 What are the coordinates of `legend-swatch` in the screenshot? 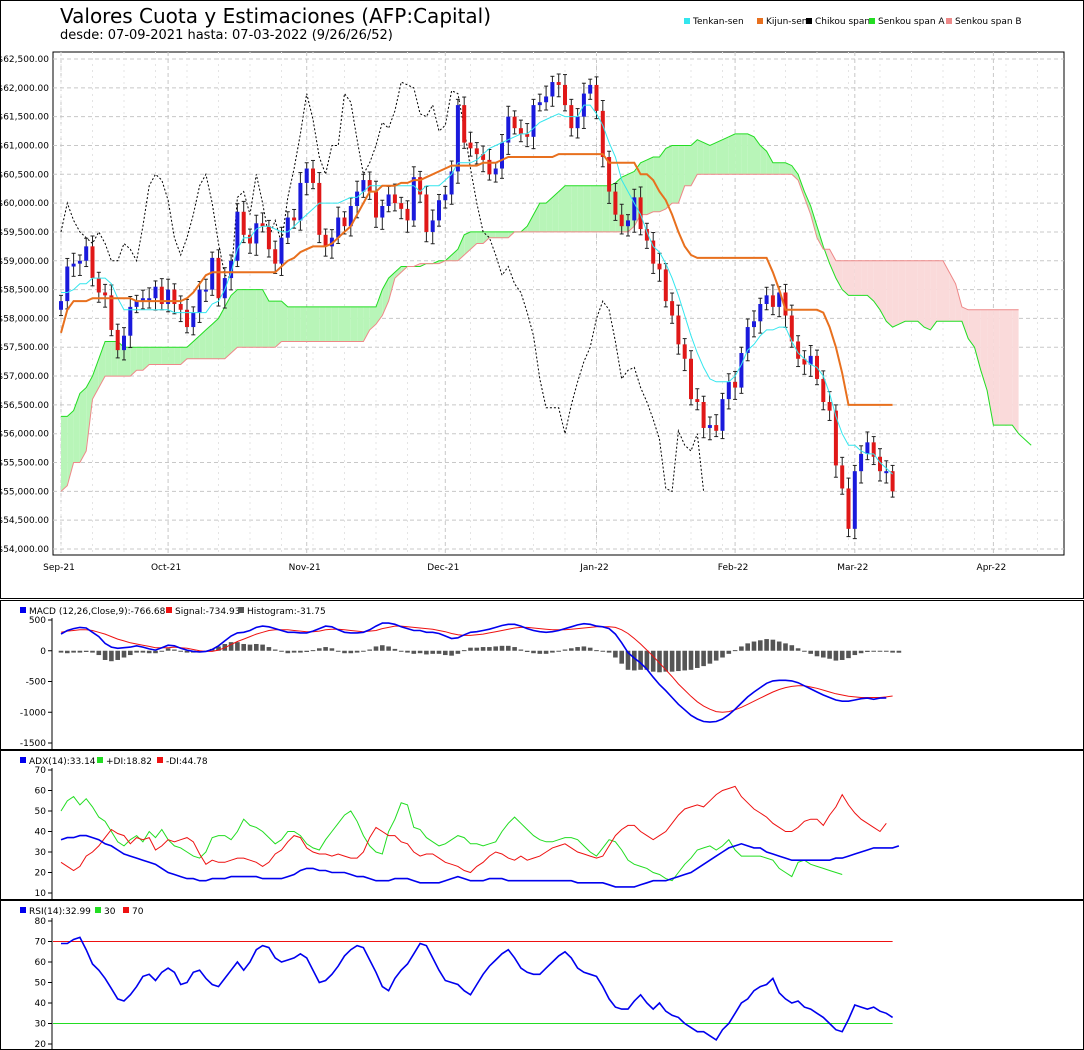 It's located at (687, 21).